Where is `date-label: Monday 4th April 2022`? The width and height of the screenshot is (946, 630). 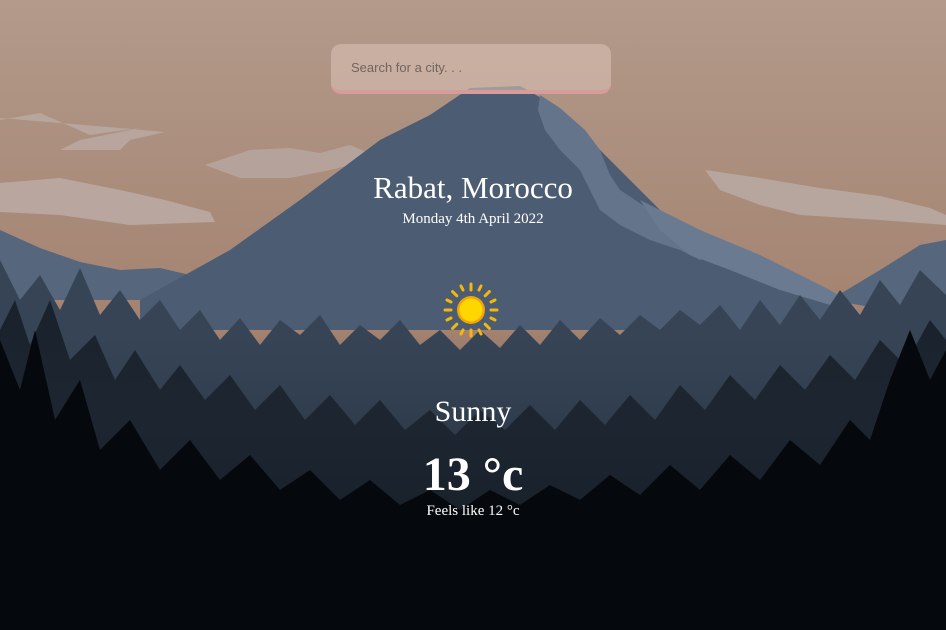
date-label: Monday 4th April 2022 is located at coordinates (473, 219).